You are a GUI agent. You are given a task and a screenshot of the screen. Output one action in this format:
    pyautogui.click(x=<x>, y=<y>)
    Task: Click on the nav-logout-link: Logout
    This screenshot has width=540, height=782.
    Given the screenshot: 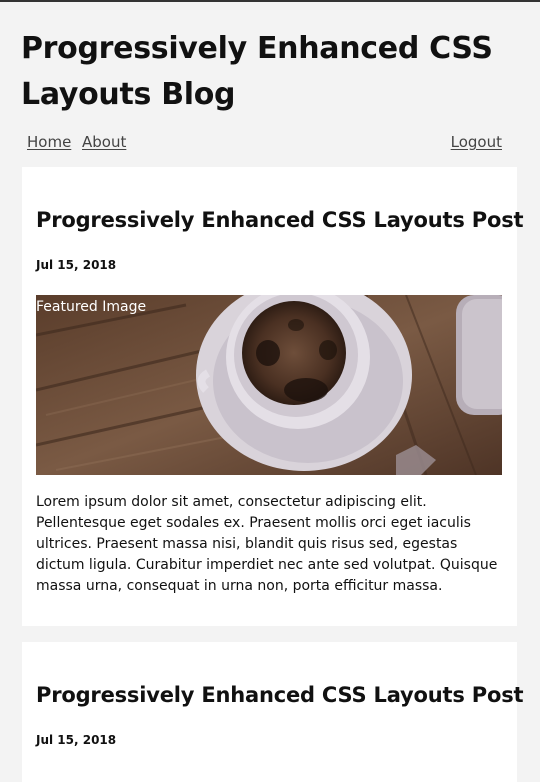 What is the action you would take?
    pyautogui.click(x=476, y=142)
    